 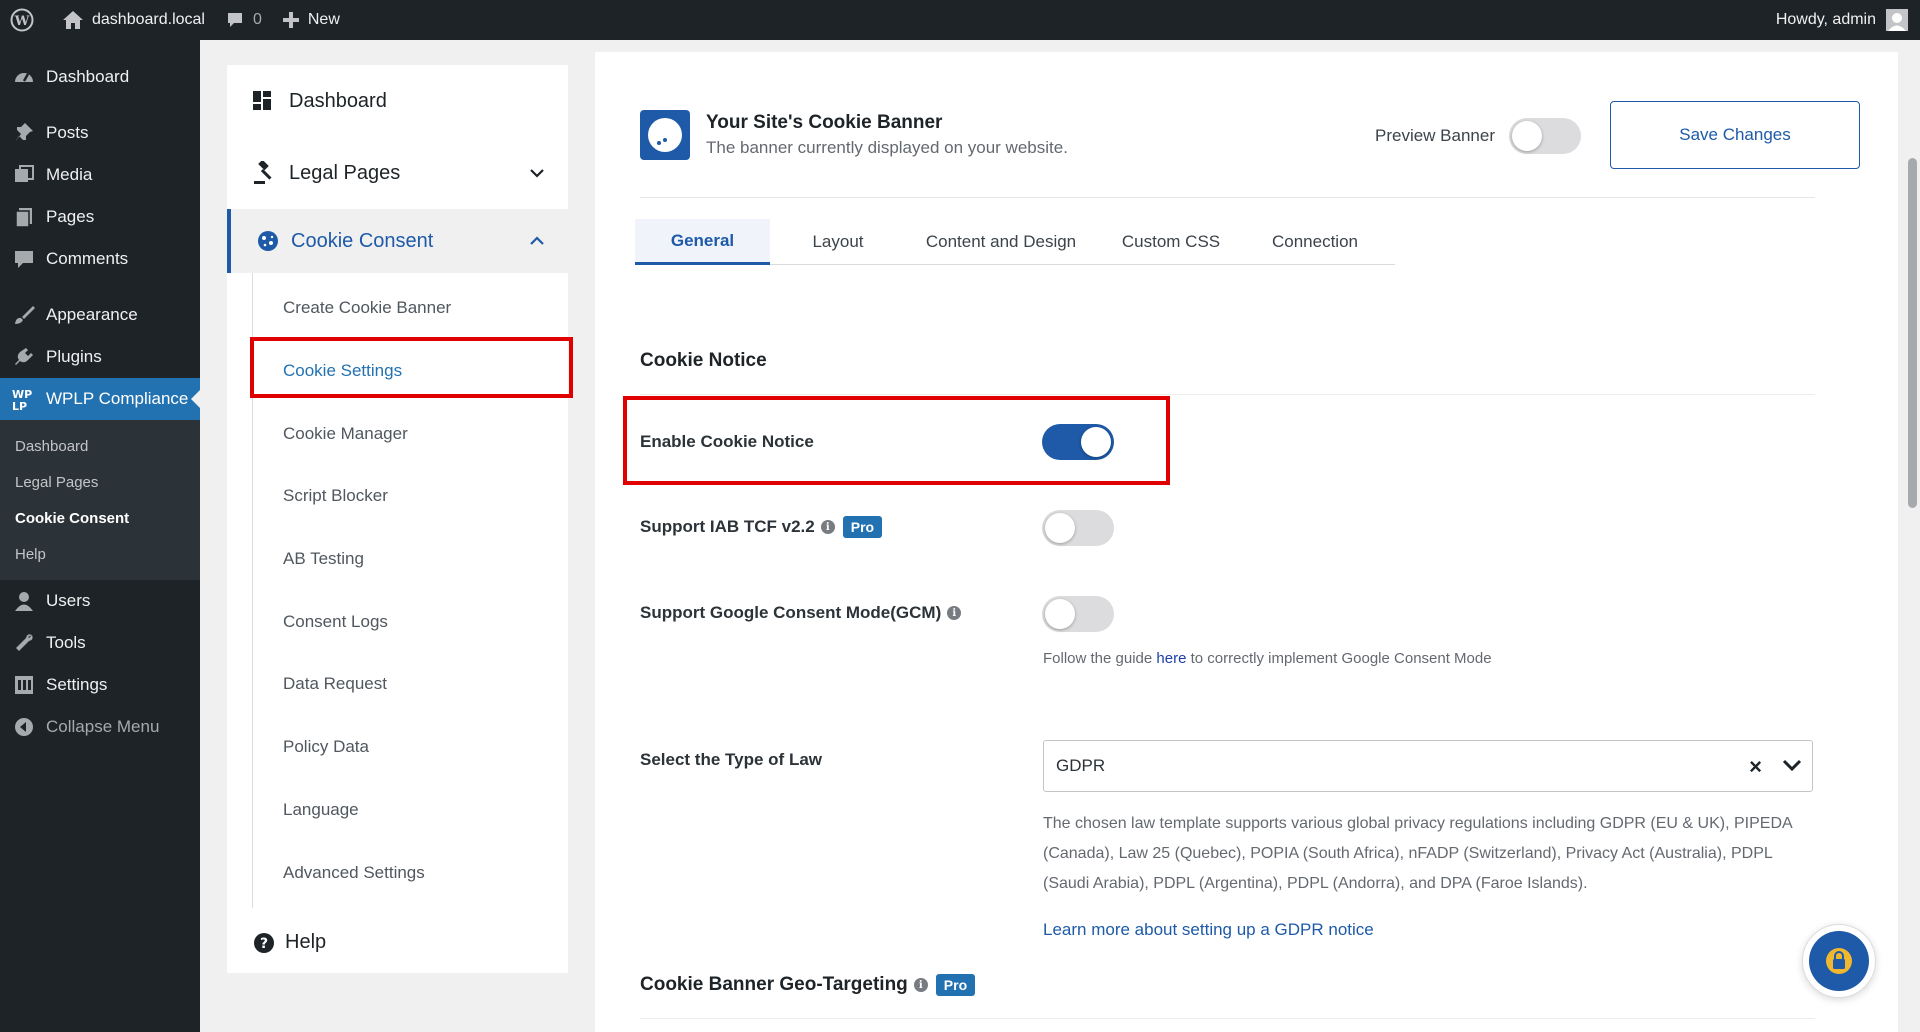 I want to click on menu-item-plugins: Plugins, so click(x=100, y=357).